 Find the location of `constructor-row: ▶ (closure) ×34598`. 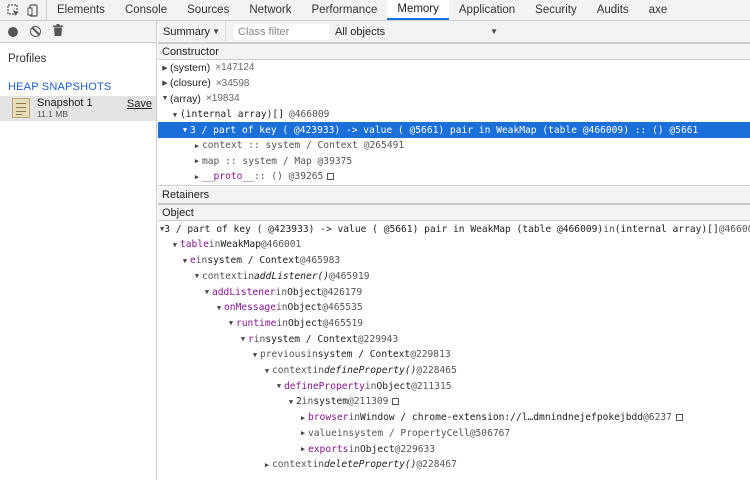

constructor-row: ▶ (closure) ×34598 is located at coordinates (454, 84).